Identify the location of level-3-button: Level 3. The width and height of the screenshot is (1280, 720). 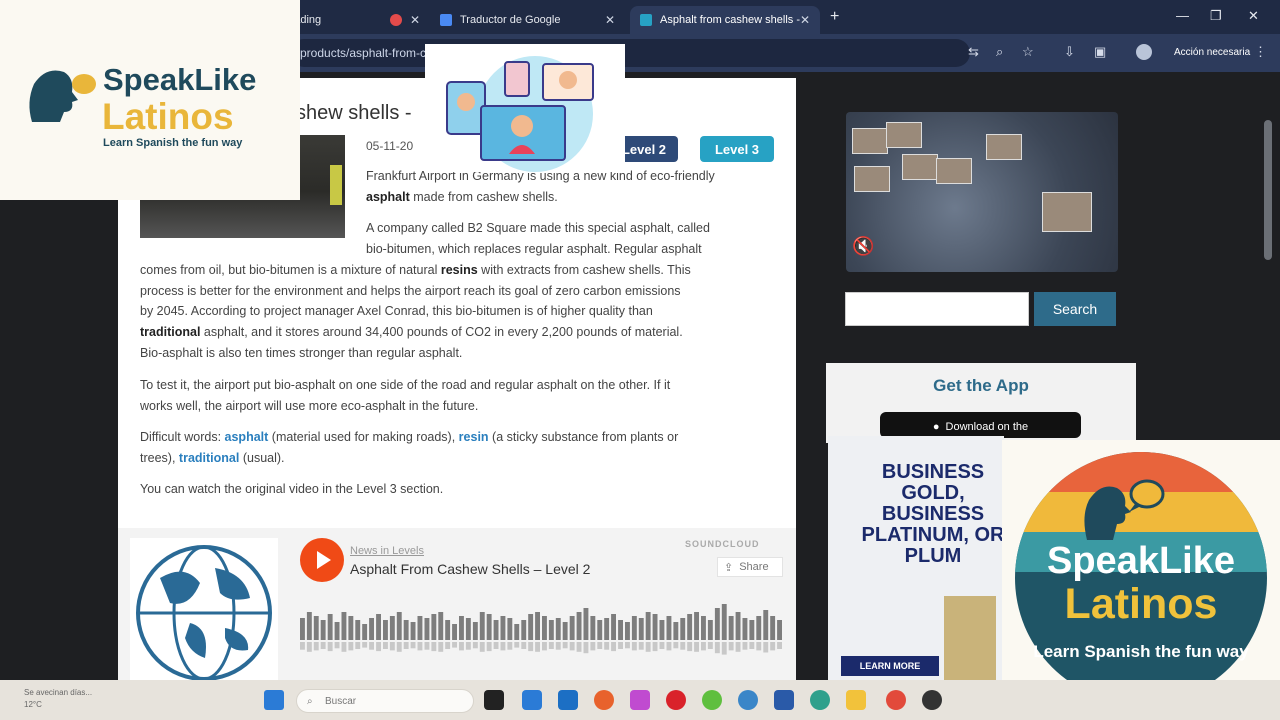
(737, 149).